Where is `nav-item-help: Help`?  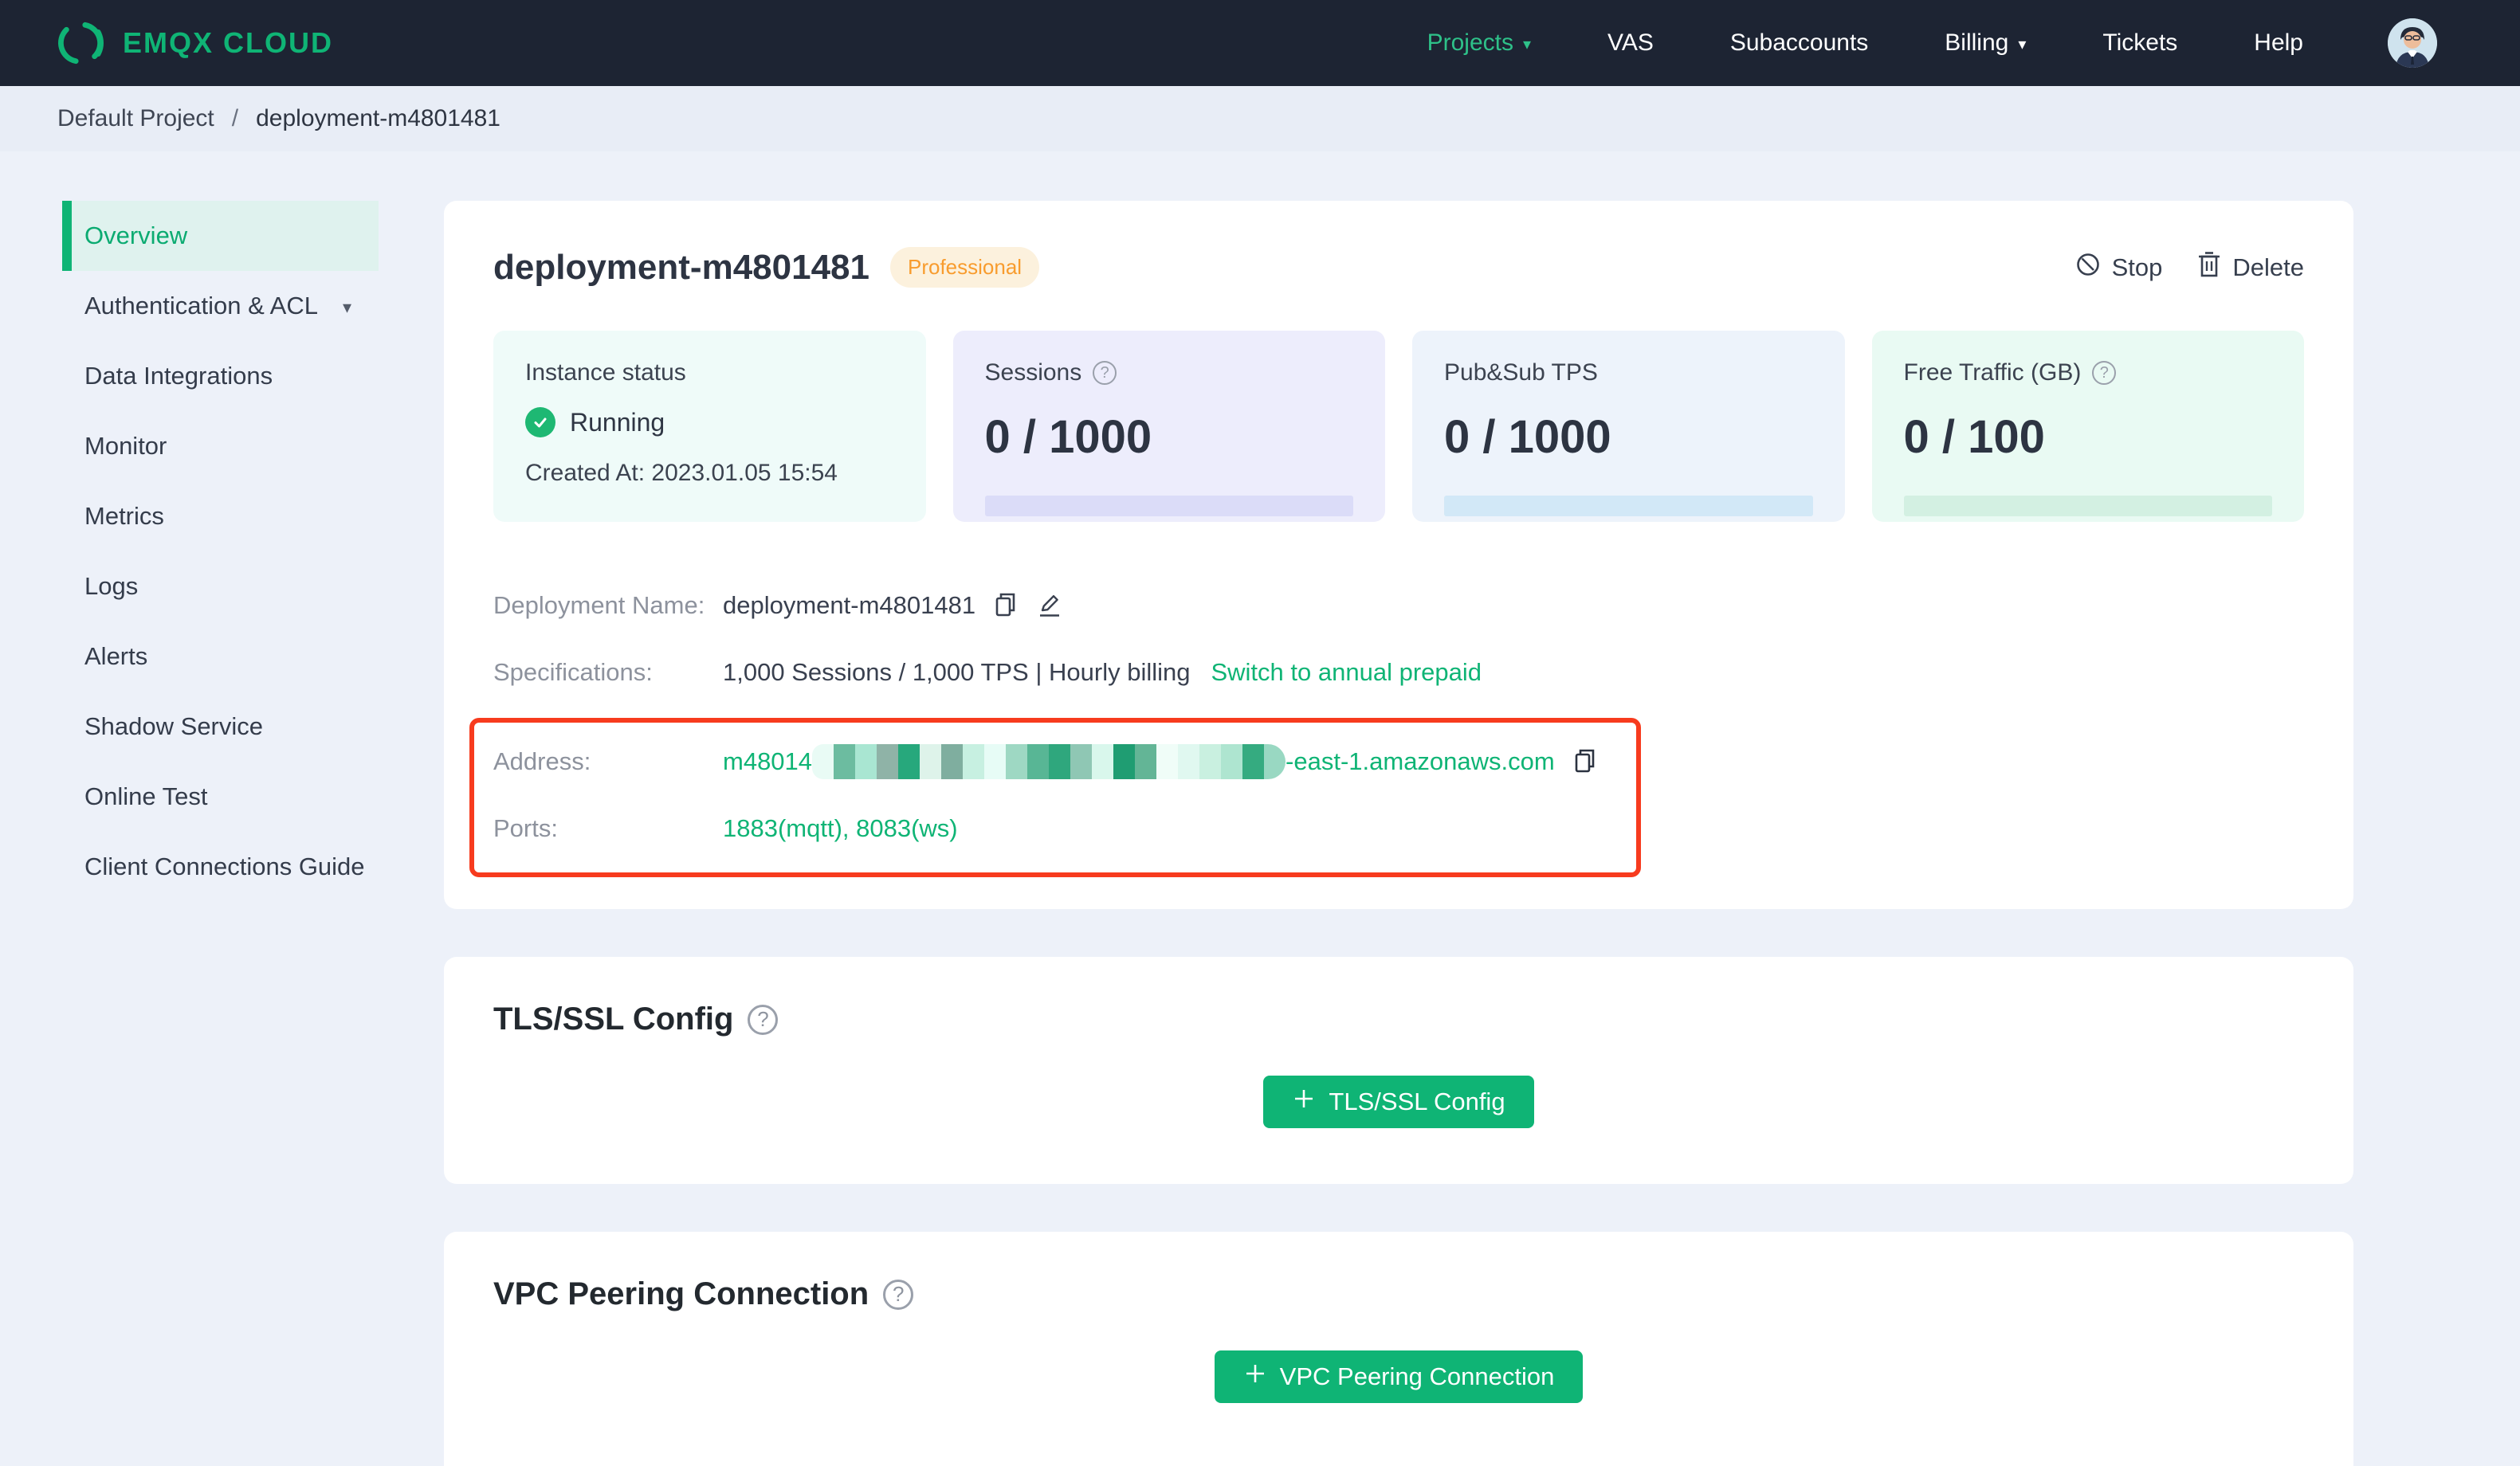 nav-item-help: Help is located at coordinates (2278, 43).